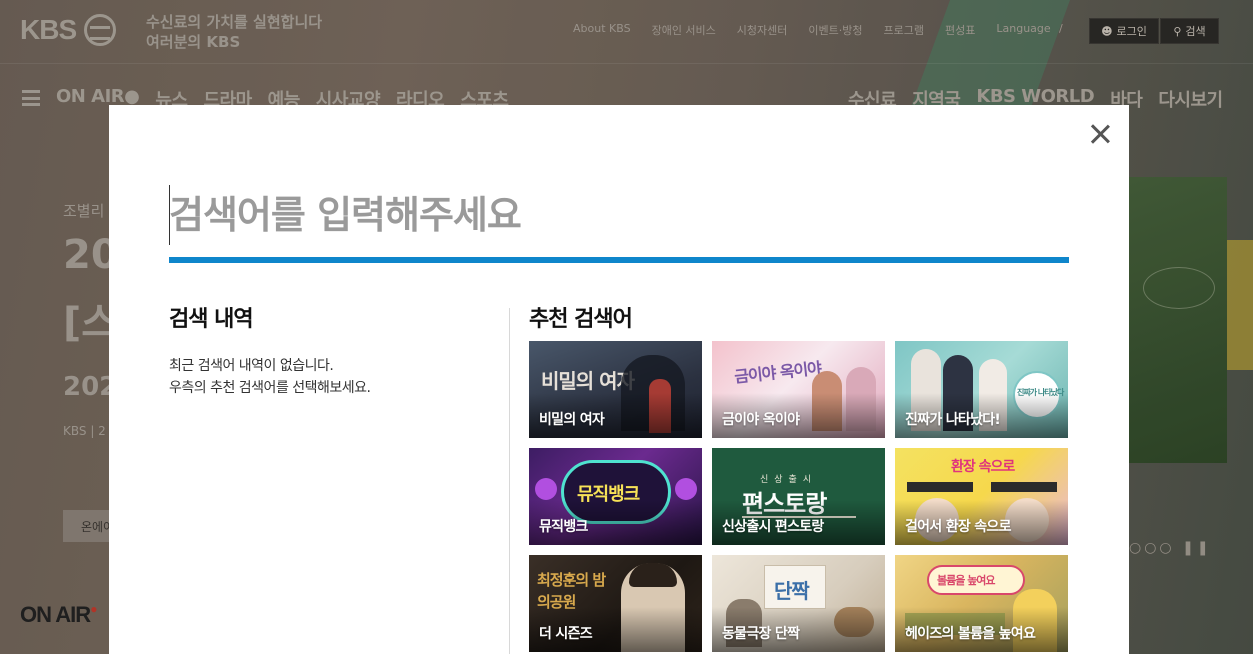 The height and width of the screenshot is (654, 1253). I want to click on recommend-card: 단짝 동물극장 단짝, so click(798, 603).